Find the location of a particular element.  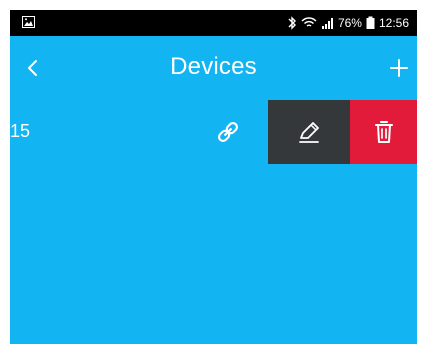

battery-icon is located at coordinates (370, 22).